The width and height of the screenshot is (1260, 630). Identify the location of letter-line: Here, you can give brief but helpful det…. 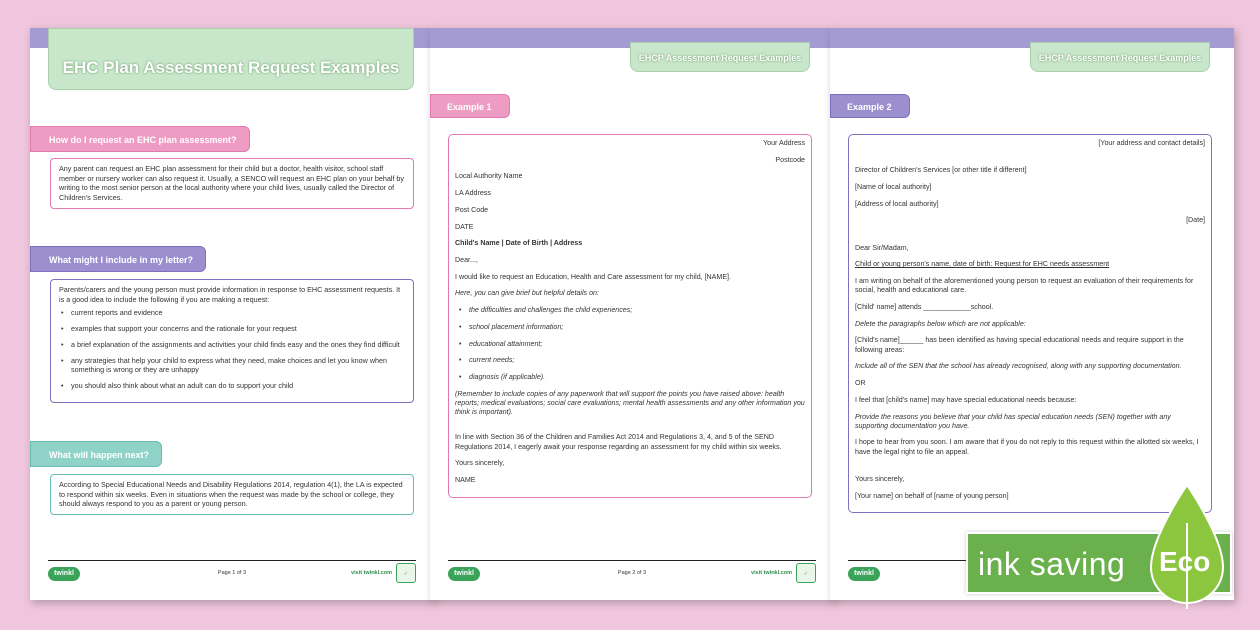
(527, 293).